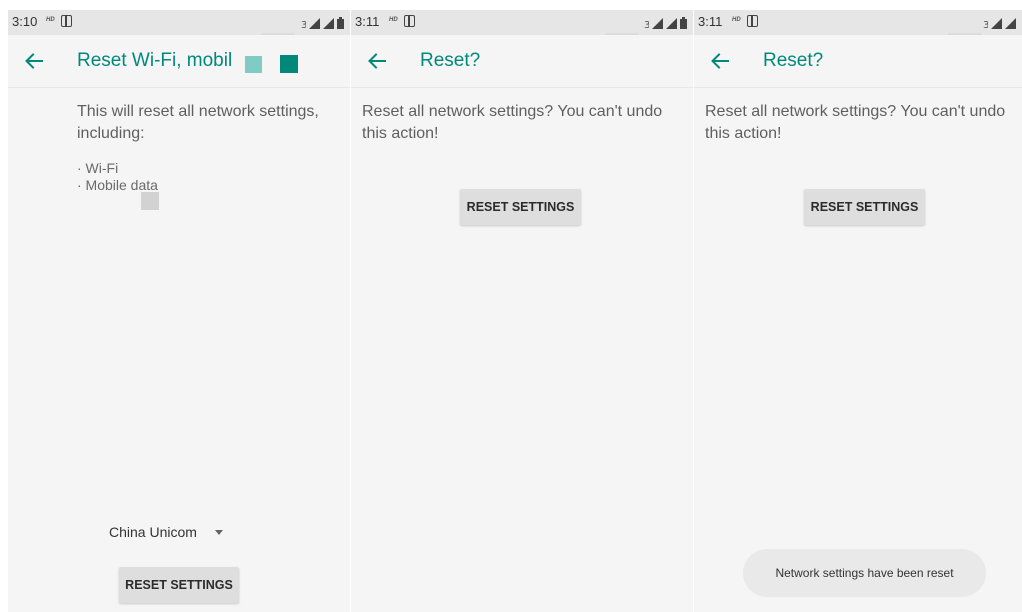 The width and height of the screenshot is (1022, 612). What do you see at coordinates (253, 64) in the screenshot?
I see `overlay-square-light` at bounding box center [253, 64].